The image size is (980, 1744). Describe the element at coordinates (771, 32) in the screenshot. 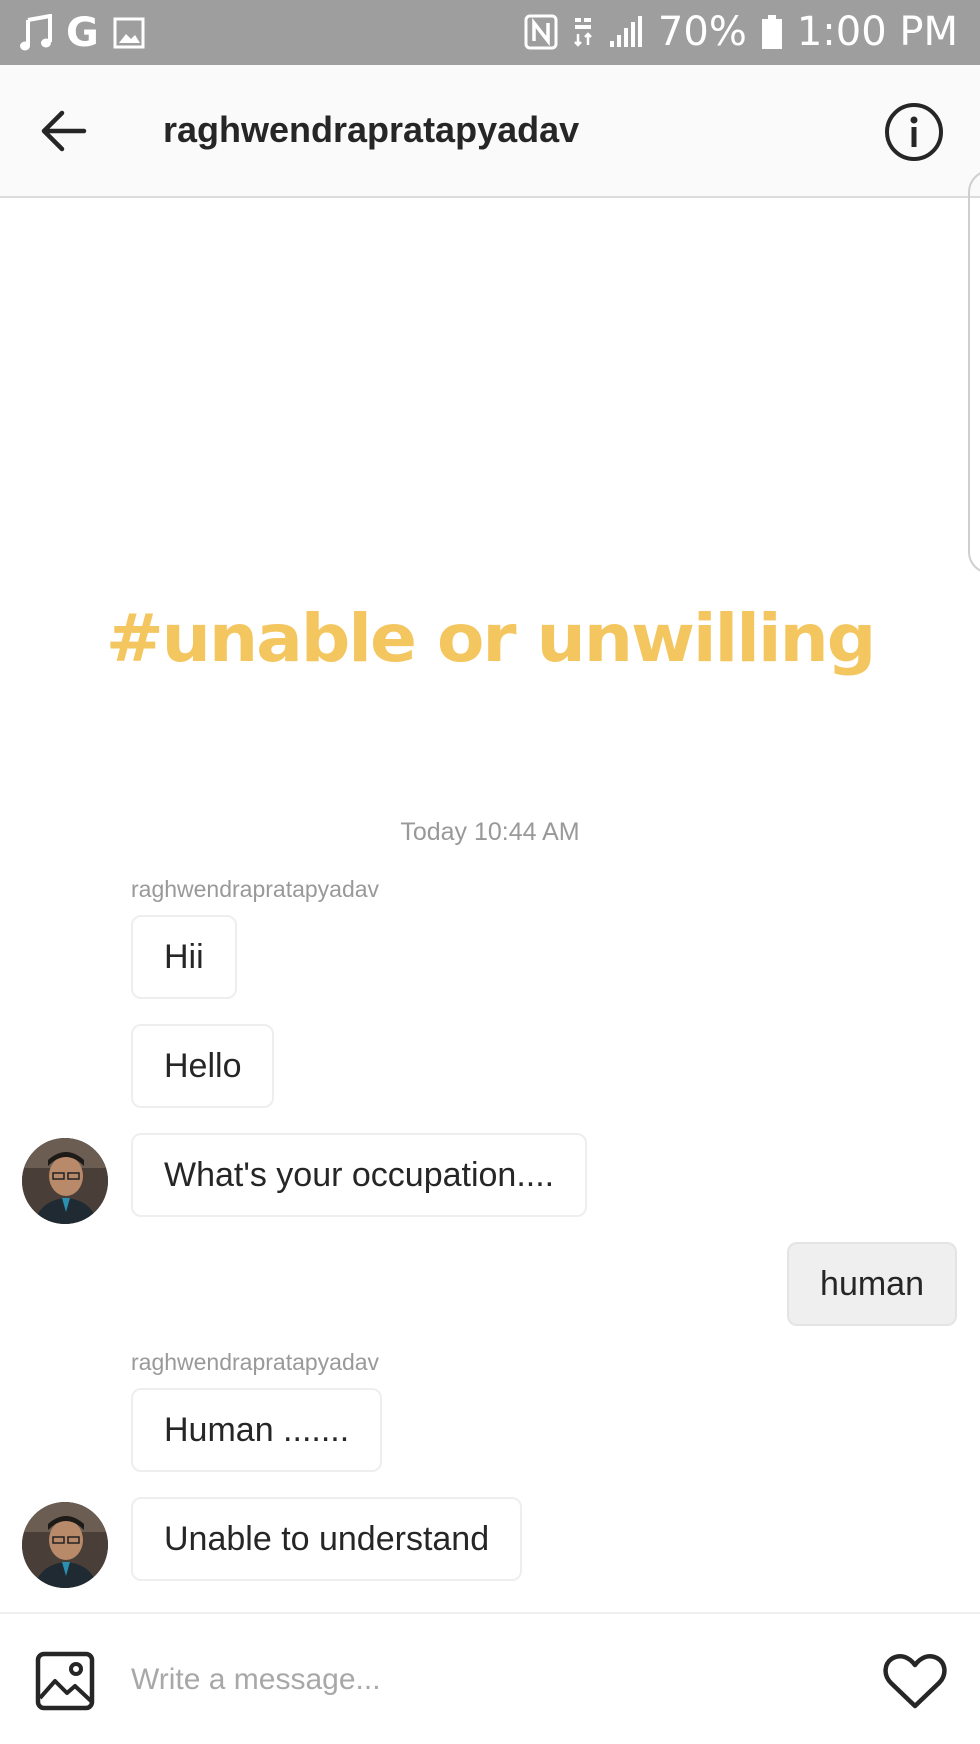

I see `battery-icon` at that location.